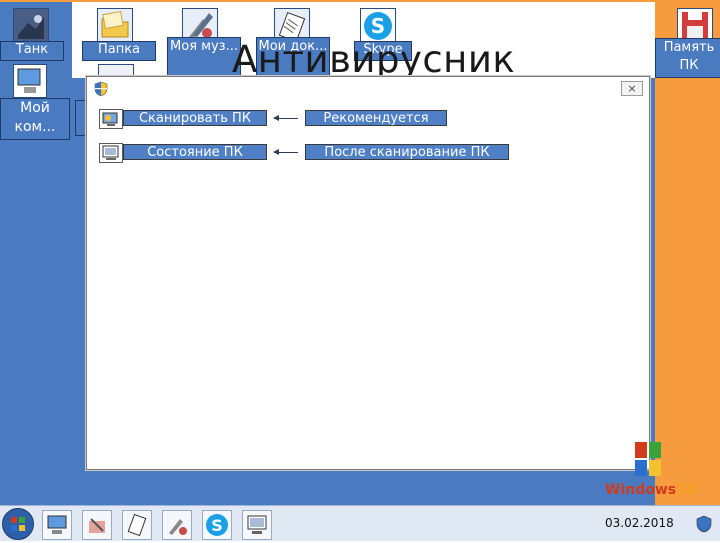 Image resolution: width=720 pixels, height=543 pixels. I want to click on shield-icon, so click(101, 89).